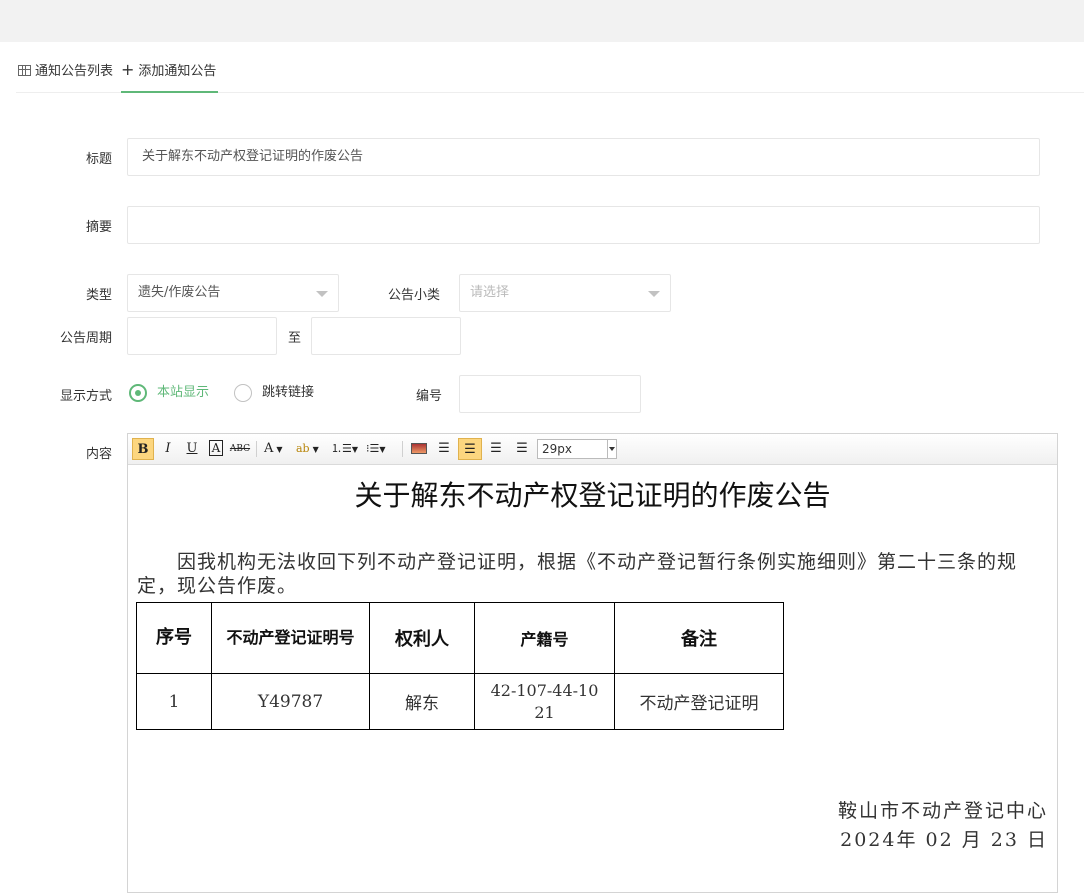 Image resolution: width=1084 pixels, height=893 pixels. Describe the element at coordinates (577, 449) in the screenshot. I see `font-size-select: 29px` at that location.